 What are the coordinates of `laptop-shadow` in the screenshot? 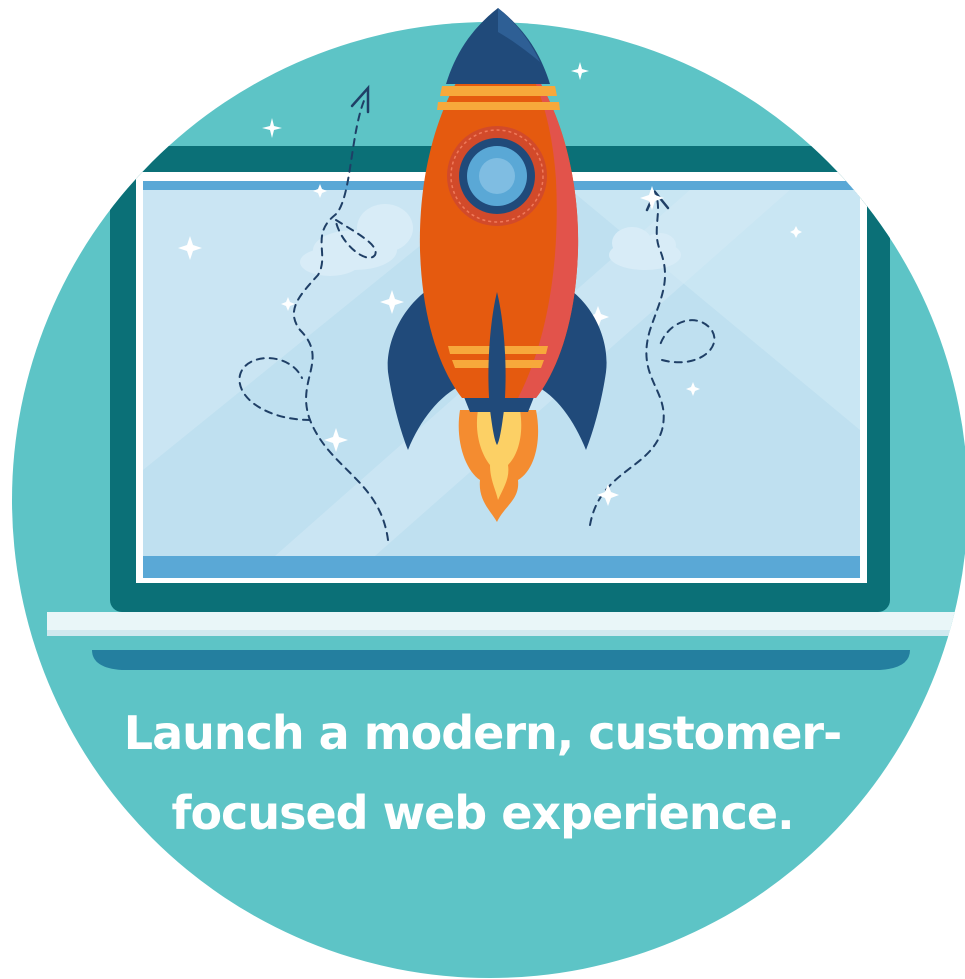 It's located at (501, 660).